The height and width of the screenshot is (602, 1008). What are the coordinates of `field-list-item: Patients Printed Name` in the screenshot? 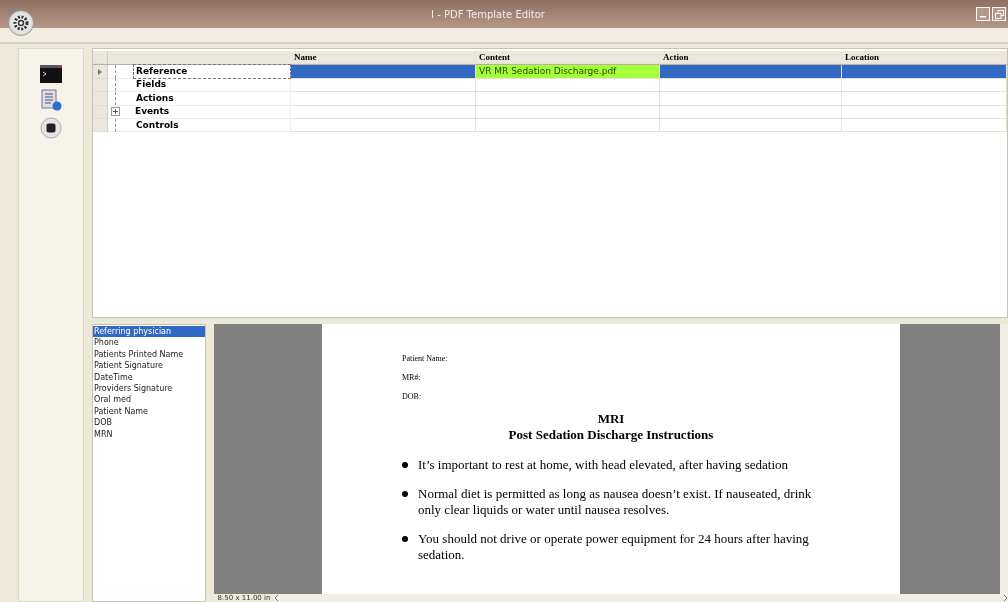 It's located at (149, 354).